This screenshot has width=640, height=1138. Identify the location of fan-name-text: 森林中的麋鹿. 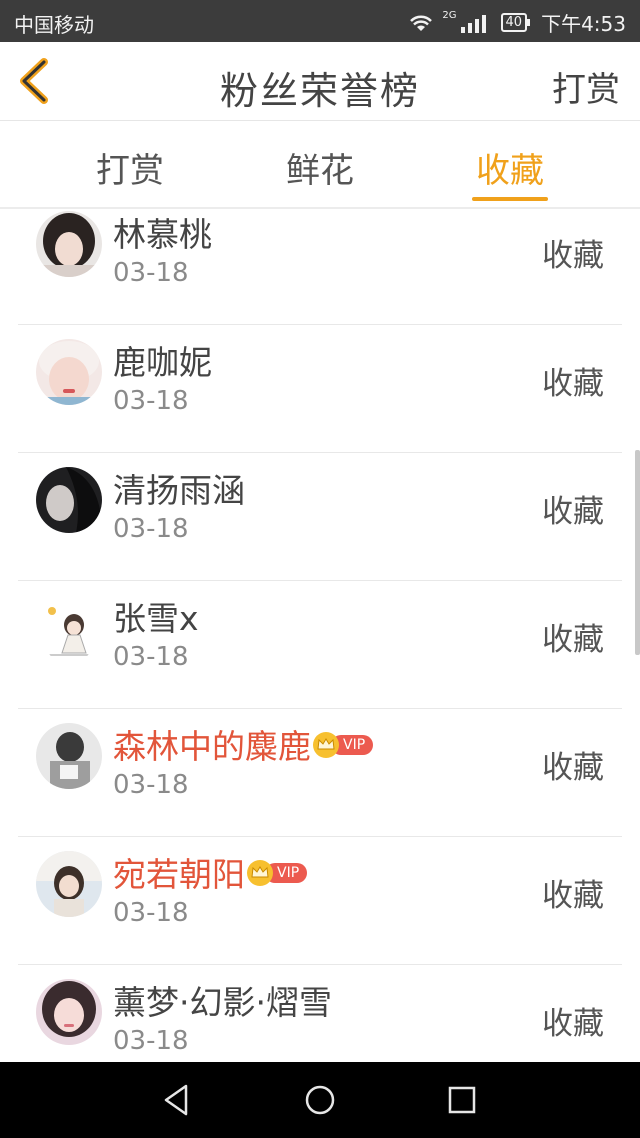
(212, 746).